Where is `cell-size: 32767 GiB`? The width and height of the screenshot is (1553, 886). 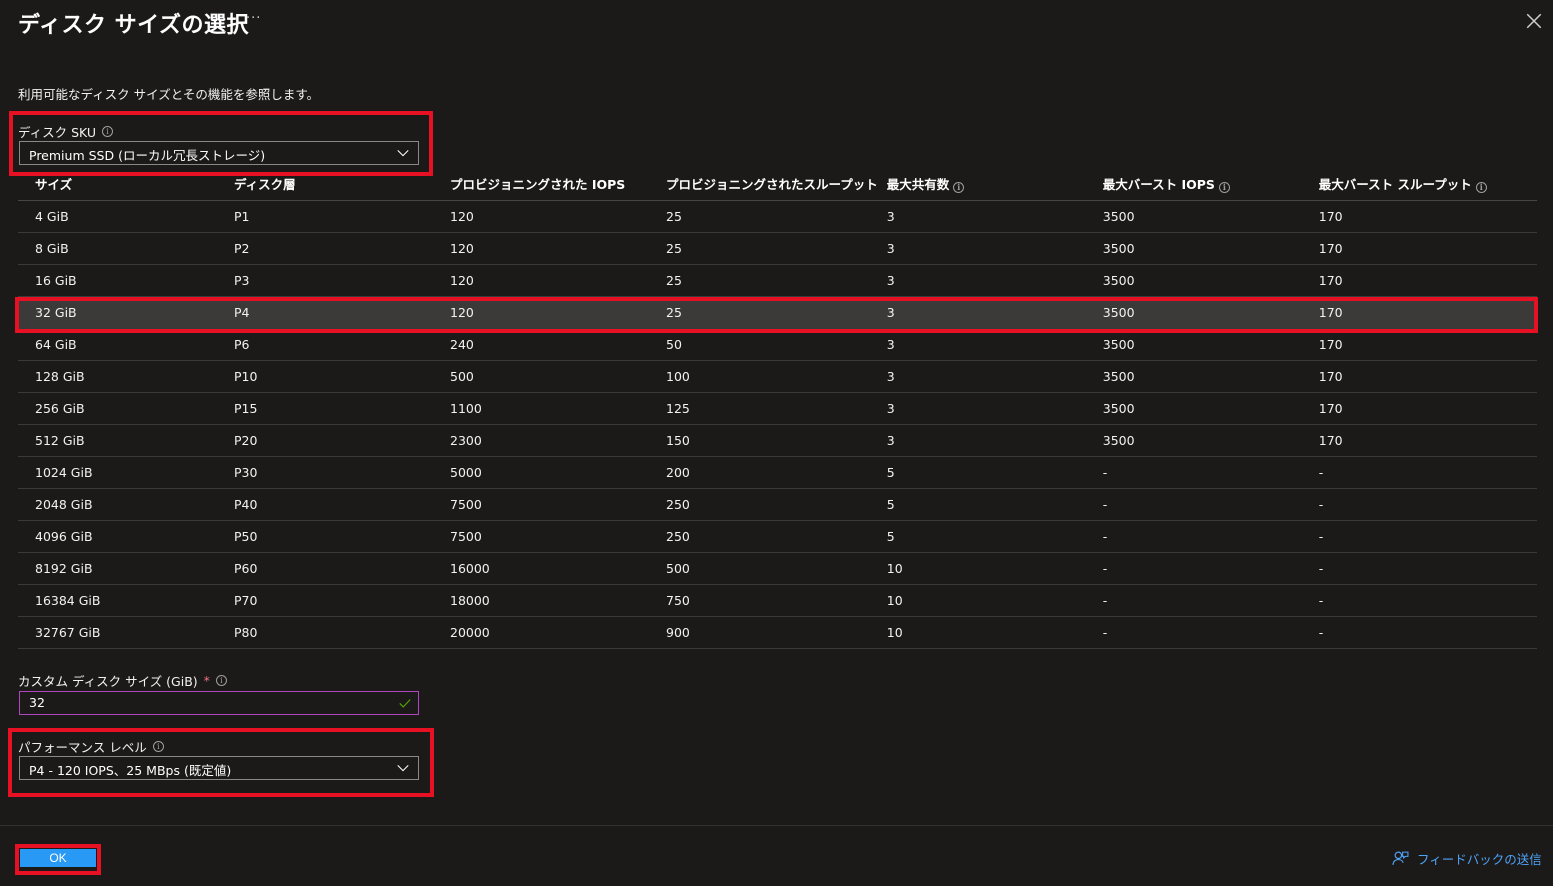
cell-size: 32767 GiB is located at coordinates (126, 632).